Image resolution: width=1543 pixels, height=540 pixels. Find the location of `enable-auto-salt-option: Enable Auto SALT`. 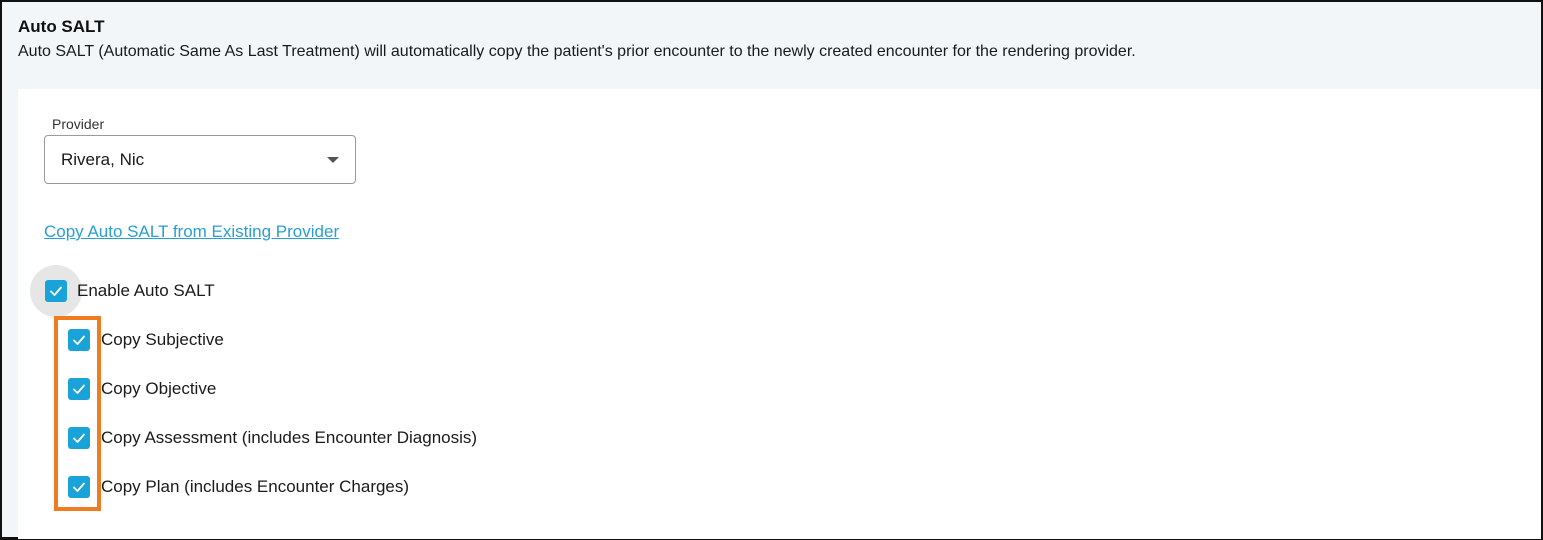

enable-auto-salt-option: Enable Auto SALT is located at coordinates (122, 291).